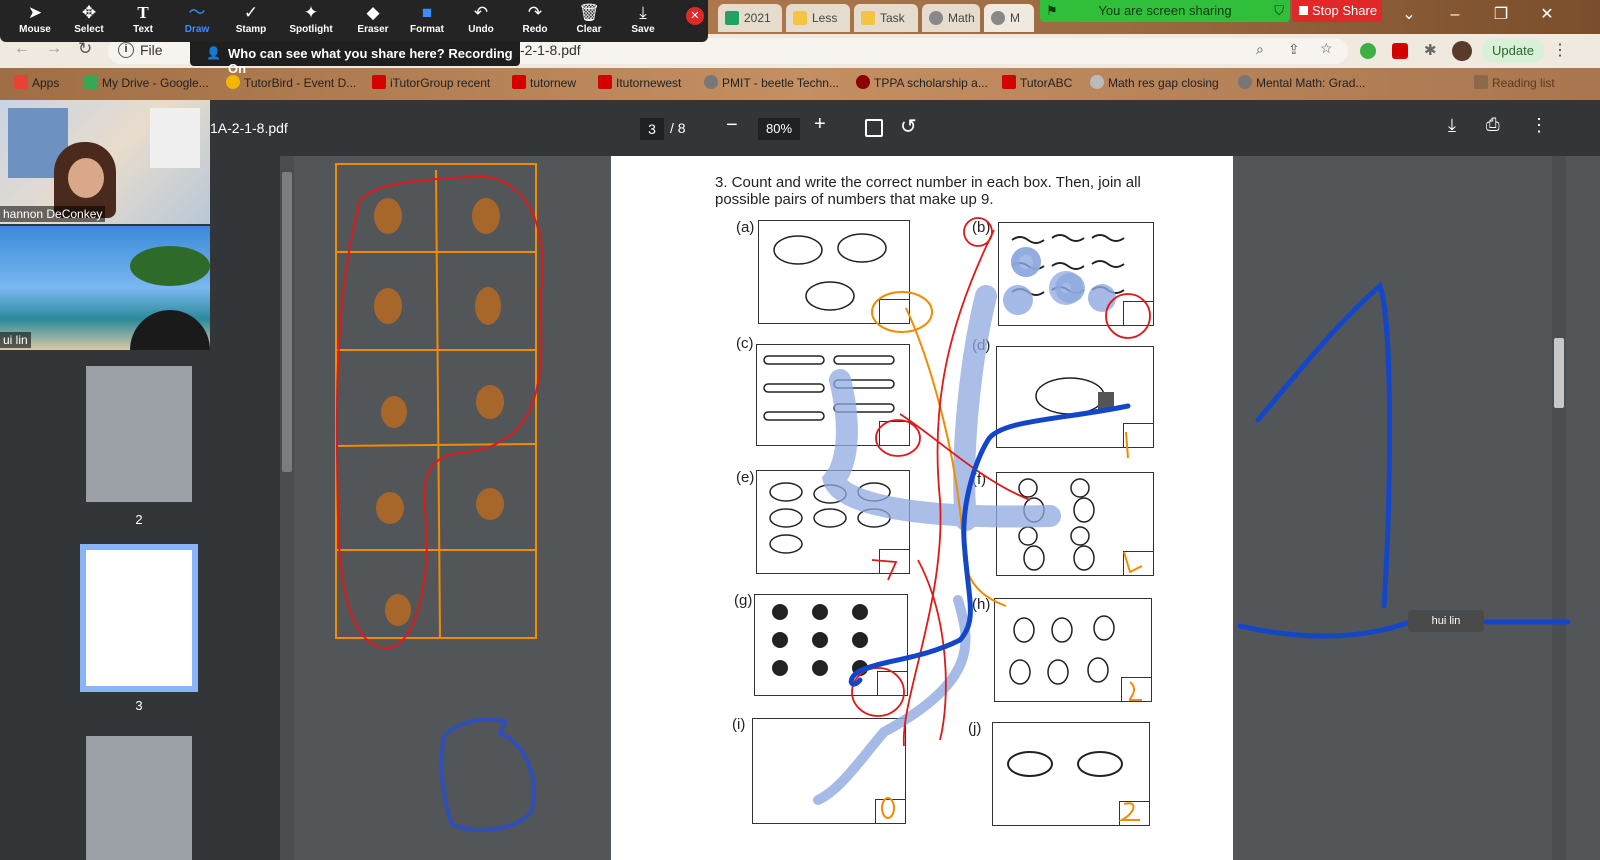  Describe the element at coordinates (1404, 460) in the screenshot. I see `annotation-layer-right` at that location.